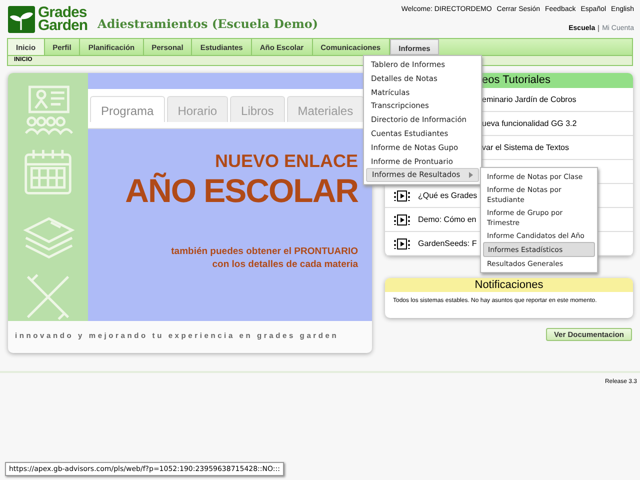 Image resolution: width=640 pixels, height=480 pixels. Describe the element at coordinates (241, 191) in the screenshot. I see `headline: AÑO ESCOLAR` at that location.